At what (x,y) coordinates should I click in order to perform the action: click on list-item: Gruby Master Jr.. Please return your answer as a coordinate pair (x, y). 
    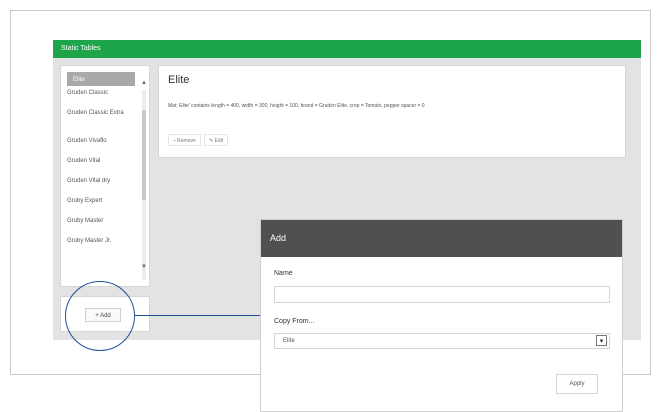
    Looking at the image, I should click on (105, 248).